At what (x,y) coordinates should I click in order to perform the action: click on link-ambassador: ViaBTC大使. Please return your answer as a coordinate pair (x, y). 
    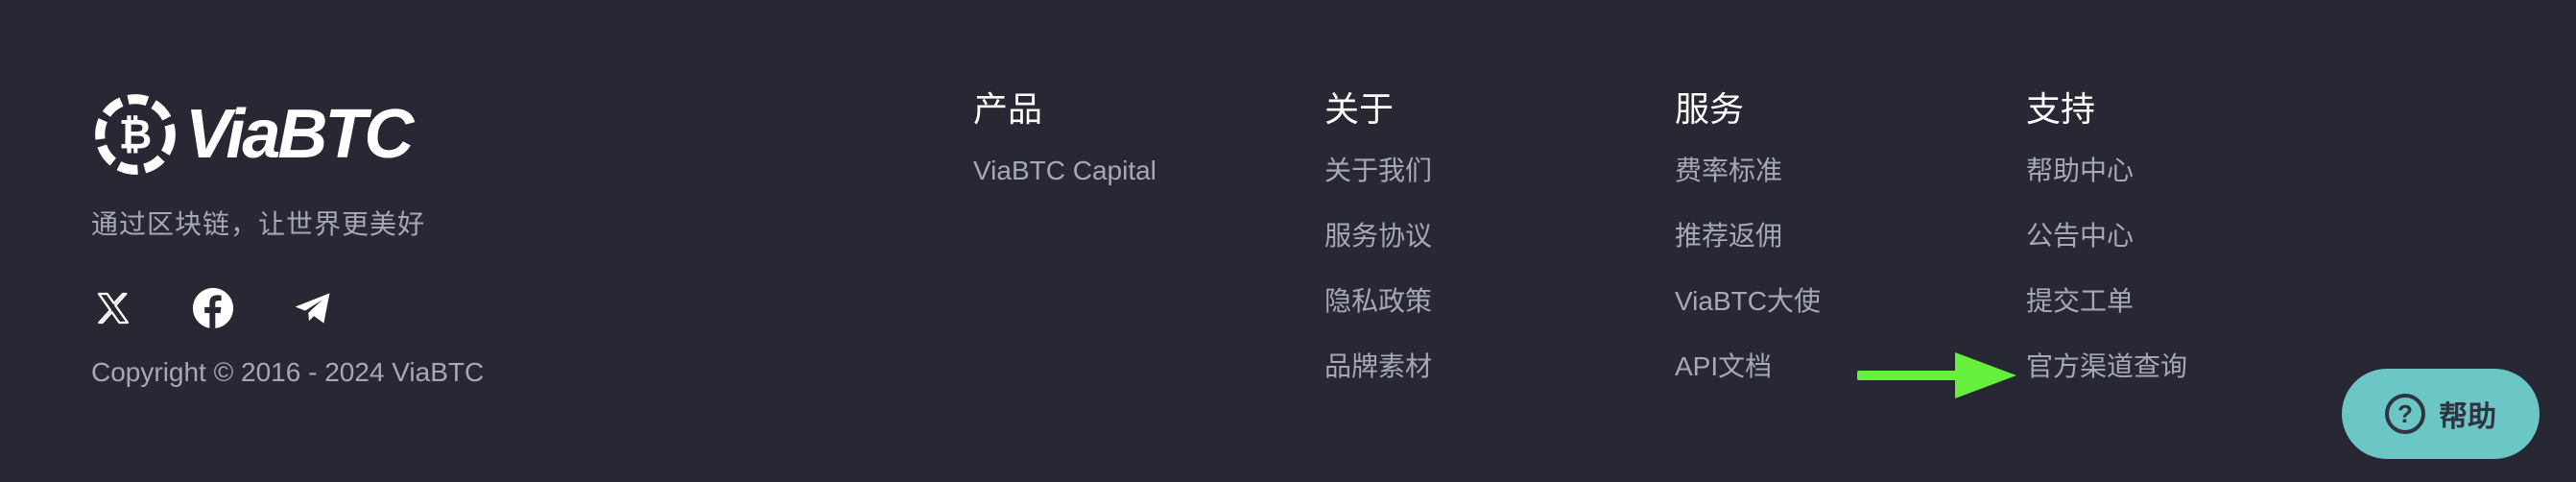
    Looking at the image, I should click on (1748, 321).